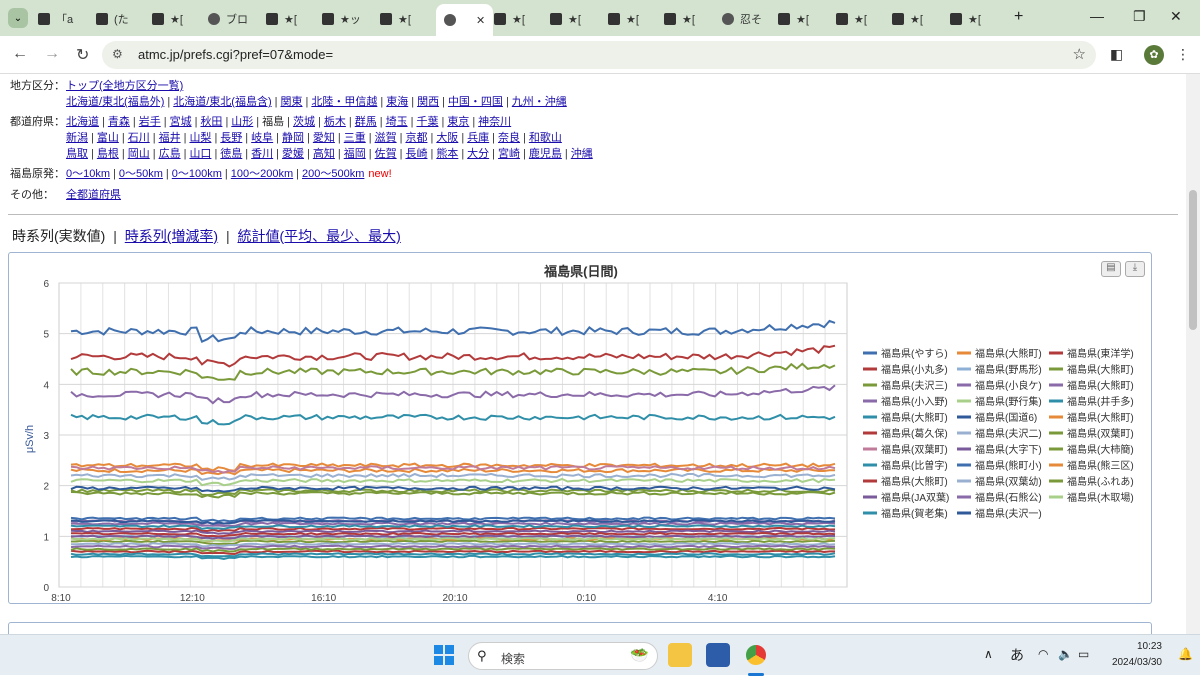 The image size is (1200, 676). Describe the element at coordinates (465, 20) in the screenshot. I see `tab-7: ✕` at that location.